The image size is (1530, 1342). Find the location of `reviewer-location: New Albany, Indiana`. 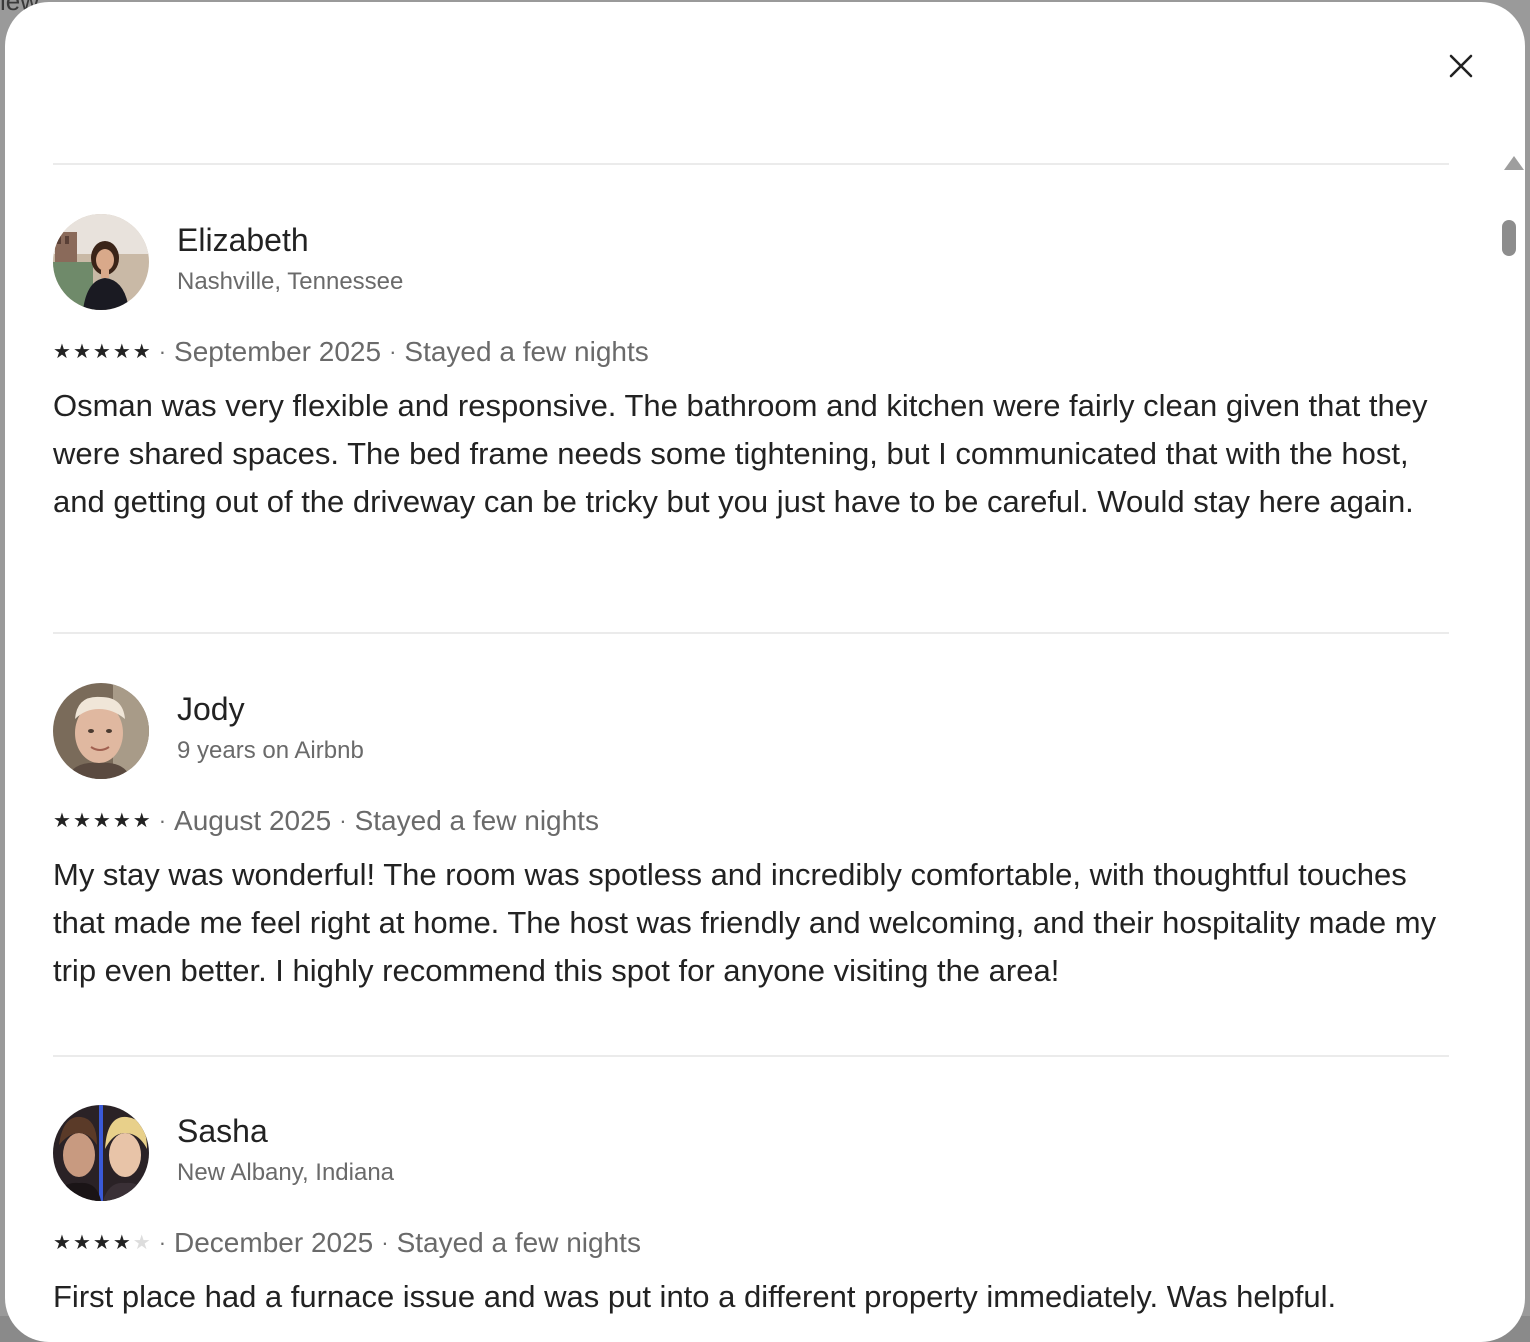

reviewer-location: New Albany, Indiana is located at coordinates (286, 1172).